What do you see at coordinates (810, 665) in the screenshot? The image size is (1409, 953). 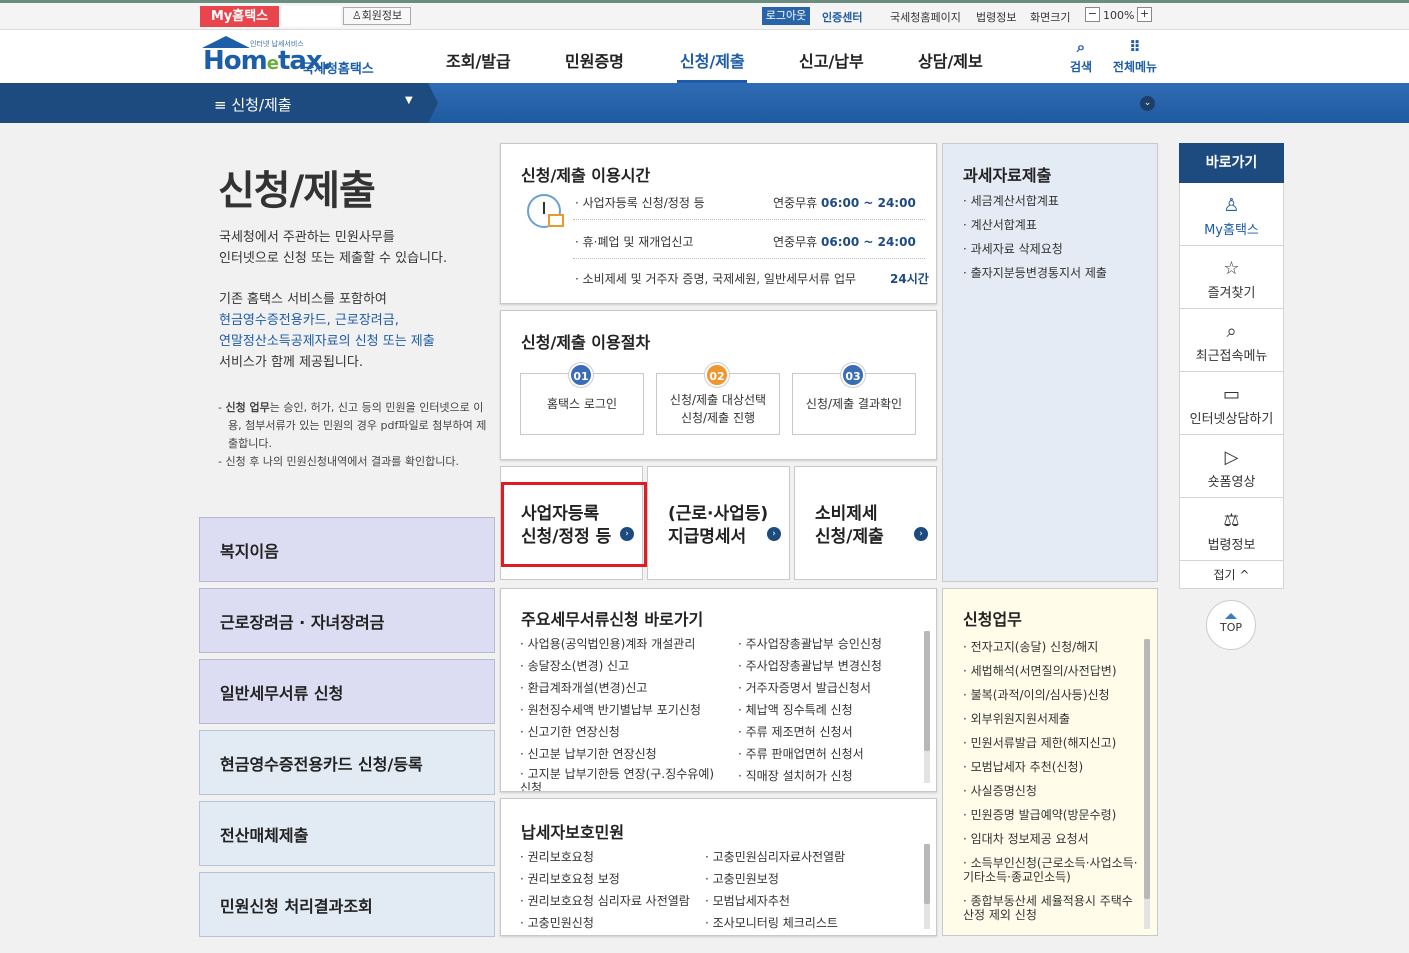 I see `list-item: · 주사업장총괄납부 변경신청` at bounding box center [810, 665].